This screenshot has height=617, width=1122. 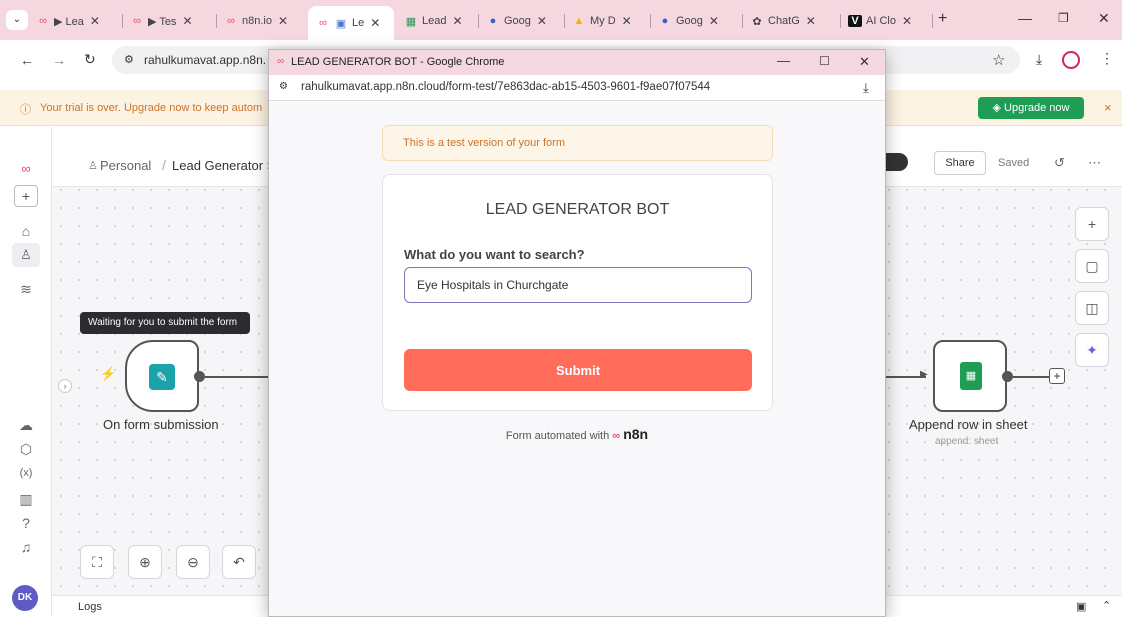 What do you see at coordinates (223, 165) in the screenshot?
I see `workflow-name: Lead Generator S` at bounding box center [223, 165].